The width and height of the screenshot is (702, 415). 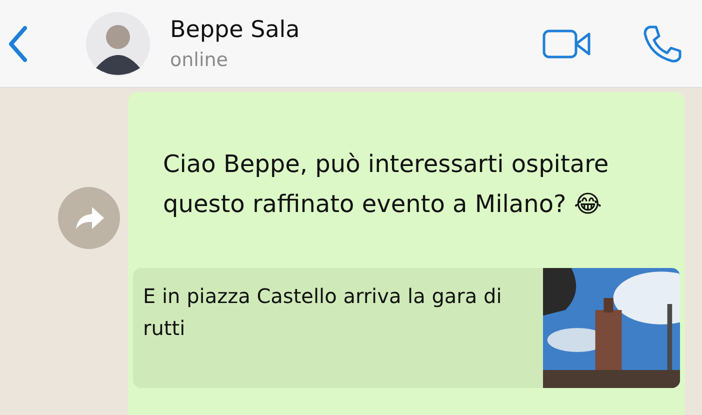 What do you see at coordinates (118, 44) in the screenshot?
I see `avatar` at bounding box center [118, 44].